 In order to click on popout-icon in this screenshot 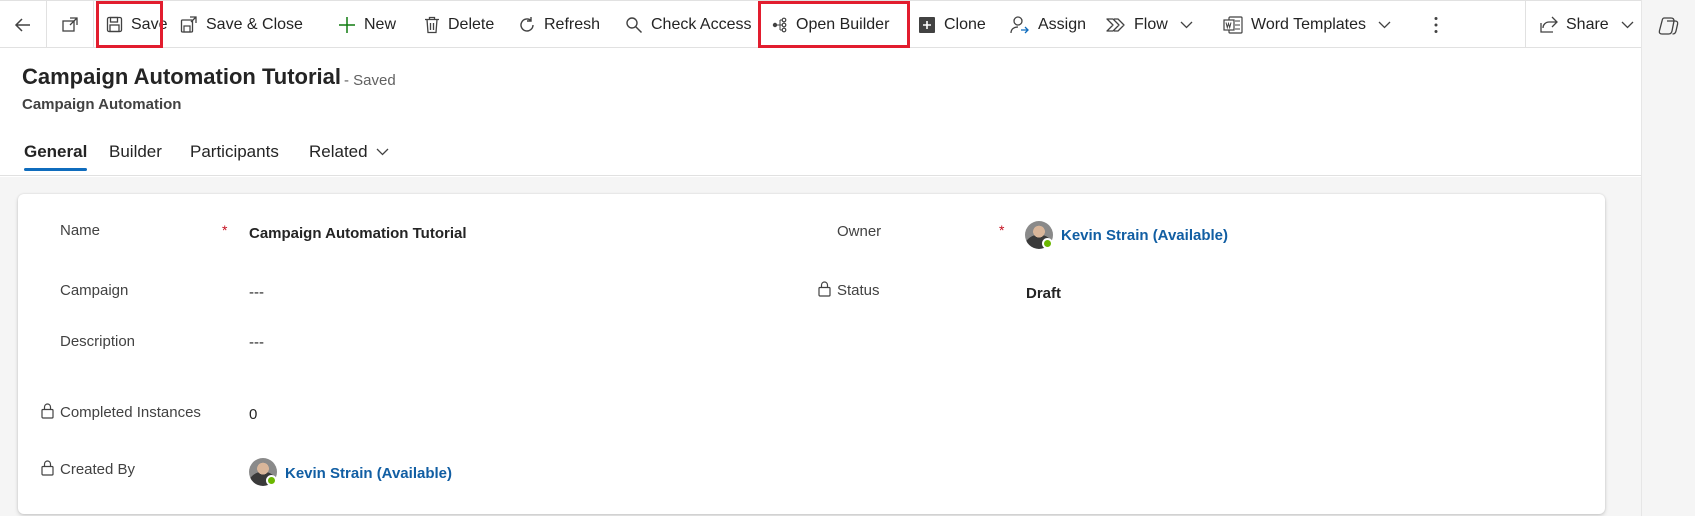, I will do `click(70, 24)`.